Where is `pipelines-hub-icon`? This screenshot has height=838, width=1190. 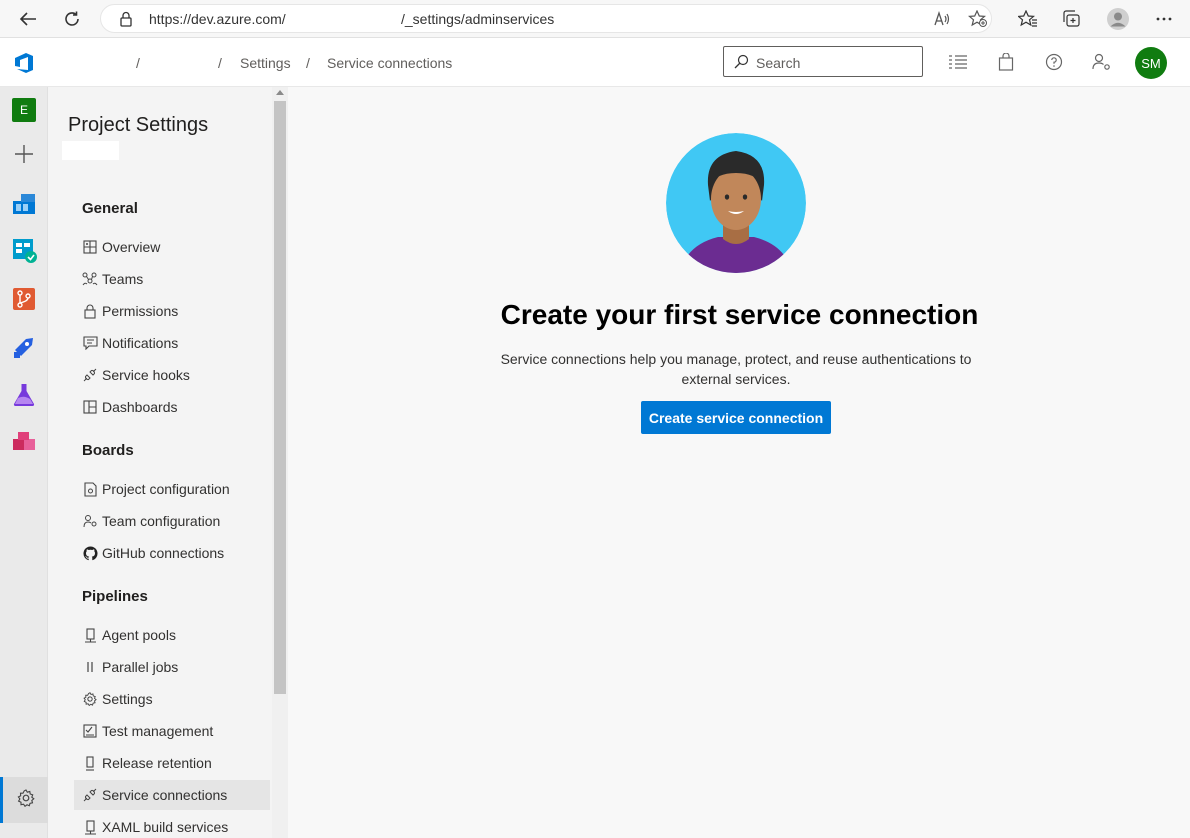
pipelines-hub-icon is located at coordinates (24, 347).